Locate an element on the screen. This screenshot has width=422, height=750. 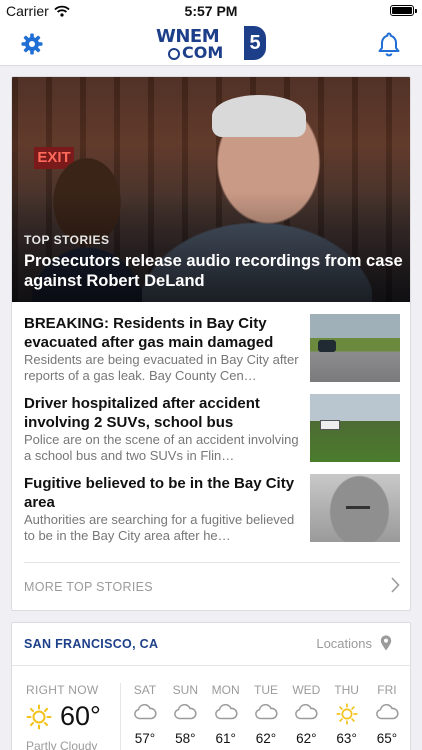
bell-icon is located at coordinates (389, 44).